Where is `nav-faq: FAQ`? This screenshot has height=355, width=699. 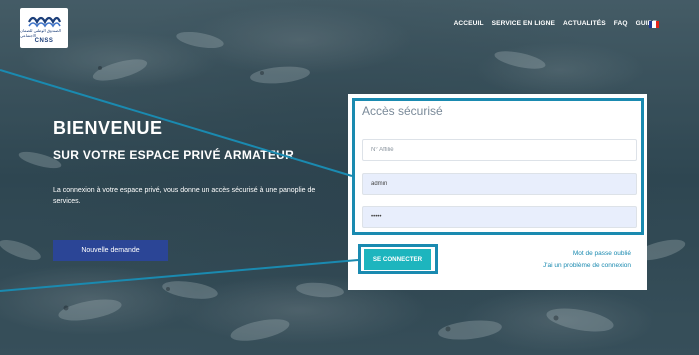
nav-faq: FAQ is located at coordinates (621, 23).